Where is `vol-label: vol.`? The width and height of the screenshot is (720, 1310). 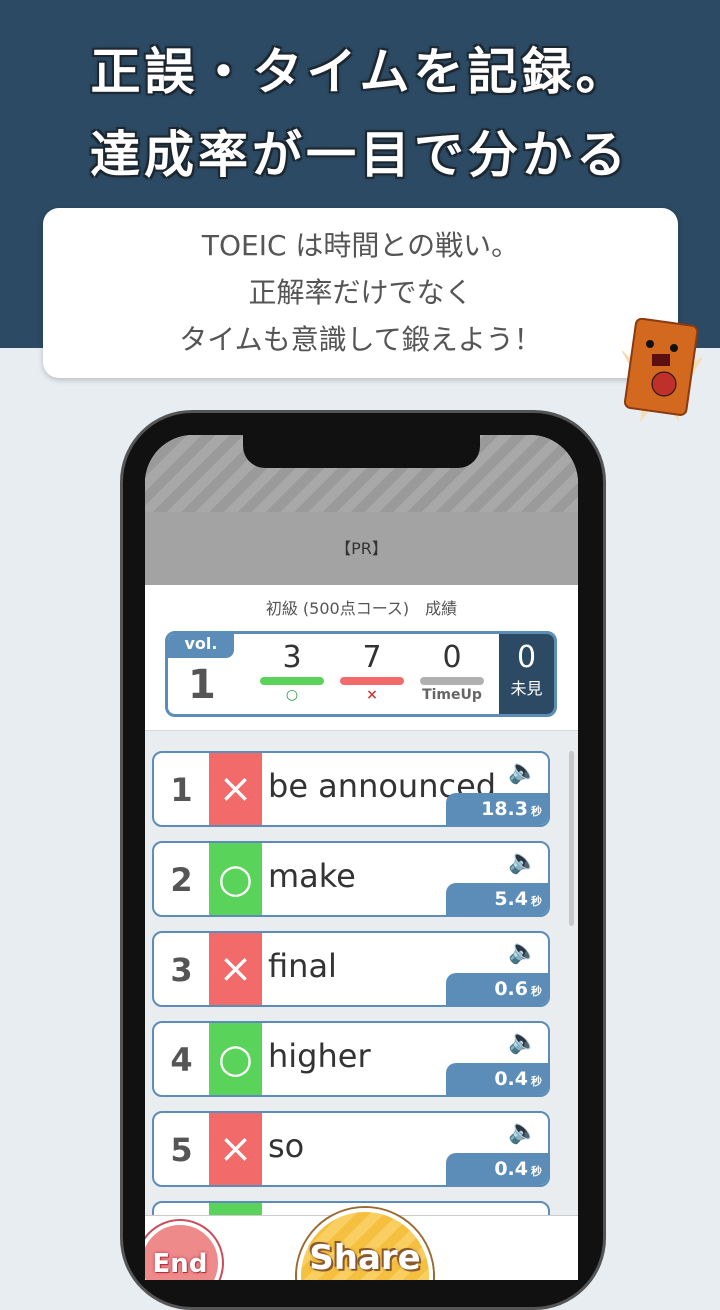 vol-label: vol. is located at coordinates (201, 646).